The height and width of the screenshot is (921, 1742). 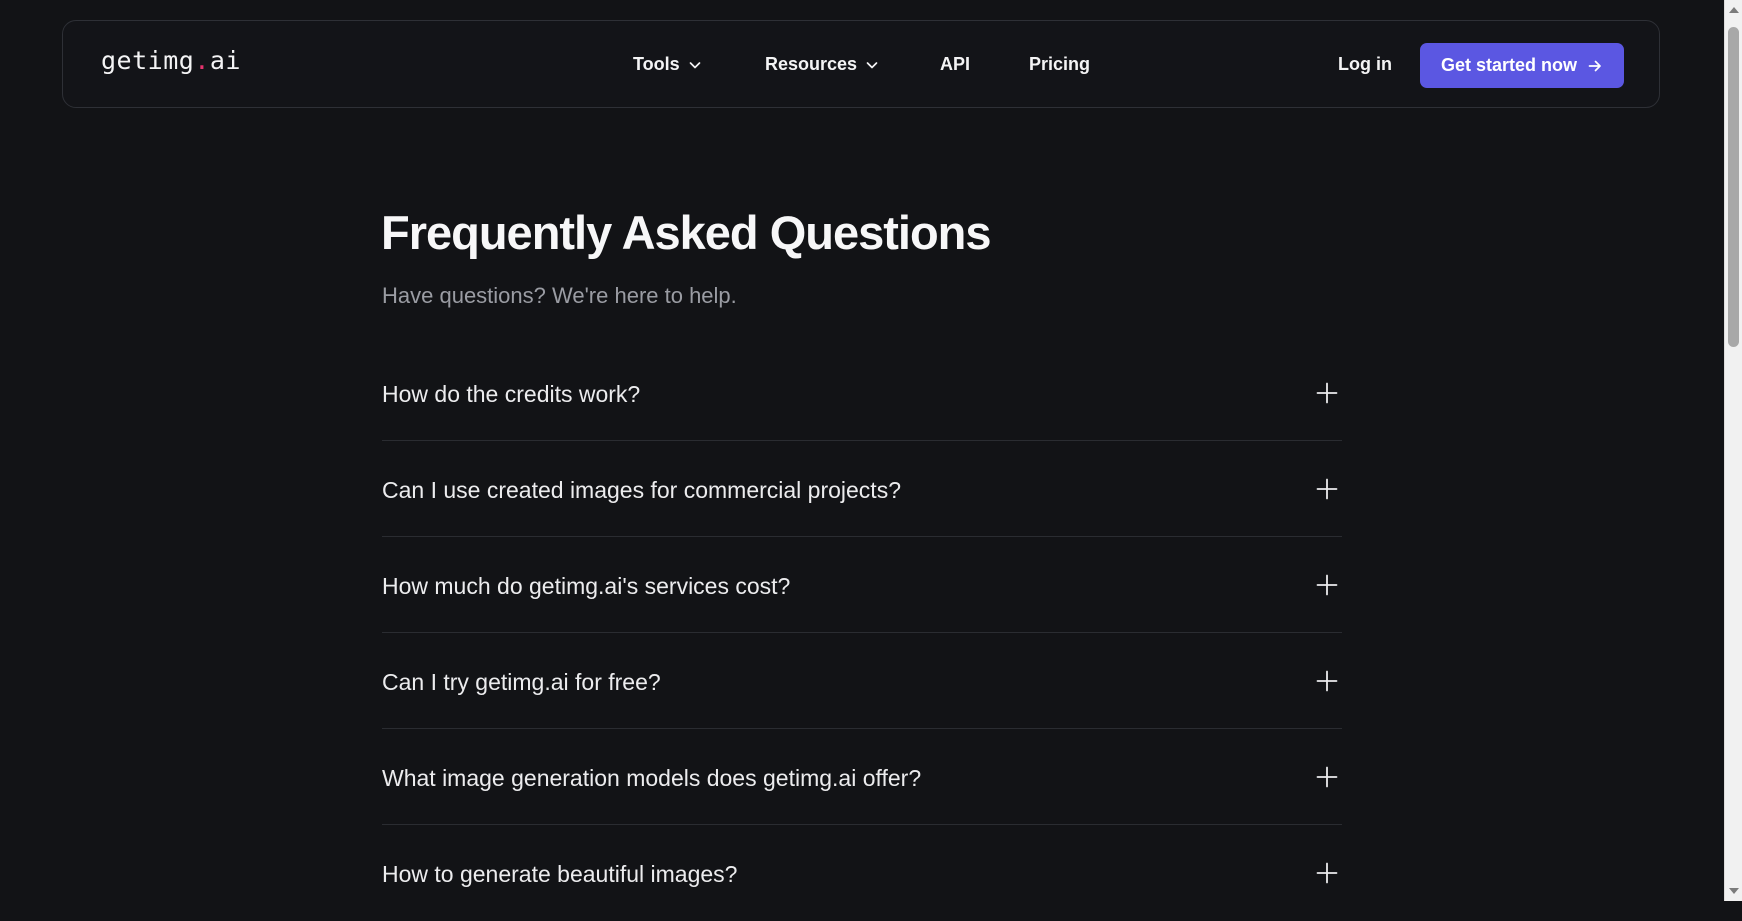 What do you see at coordinates (686, 232) in the screenshot?
I see `faq-title: Frequently Asked Questions` at bounding box center [686, 232].